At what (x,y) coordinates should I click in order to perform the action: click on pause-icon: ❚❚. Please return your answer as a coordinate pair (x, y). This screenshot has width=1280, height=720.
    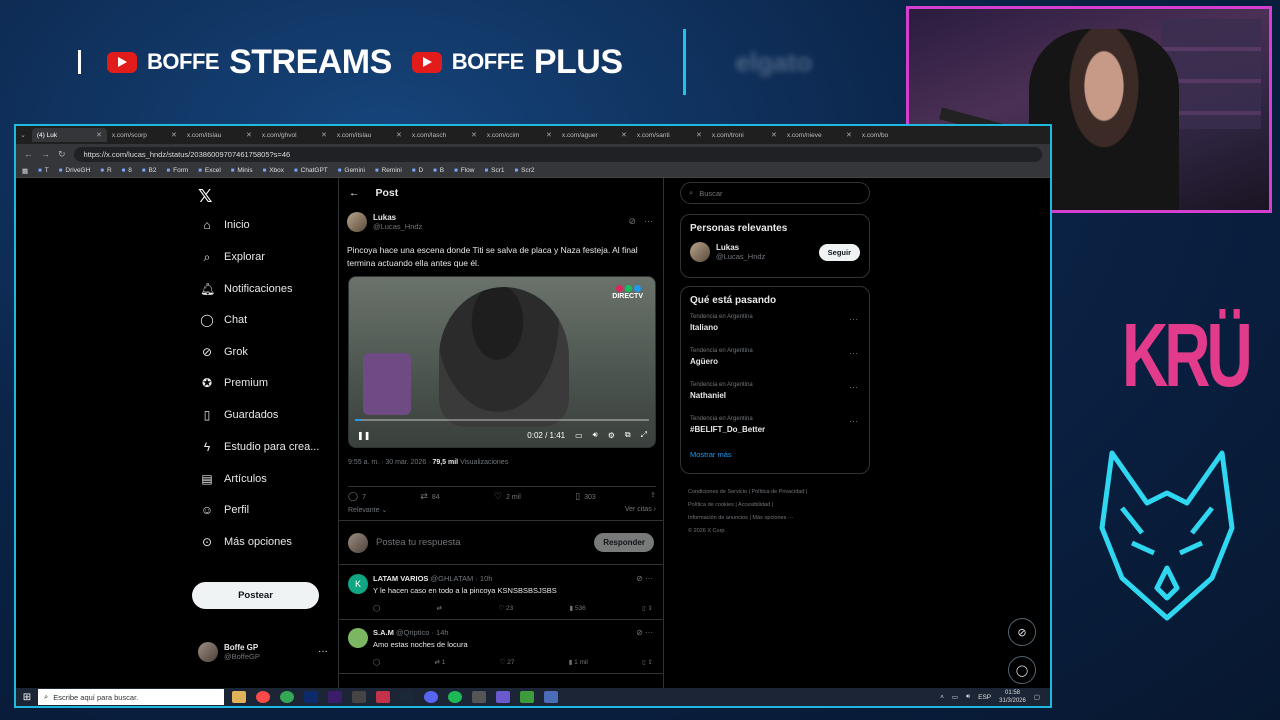
    Looking at the image, I should click on (363, 435).